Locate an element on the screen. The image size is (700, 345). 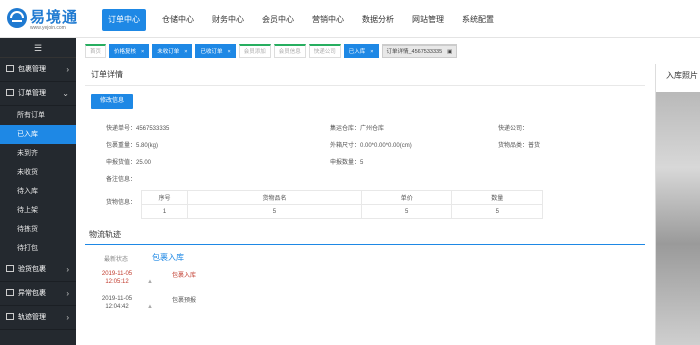
divider is located at coordinates (365, 244).